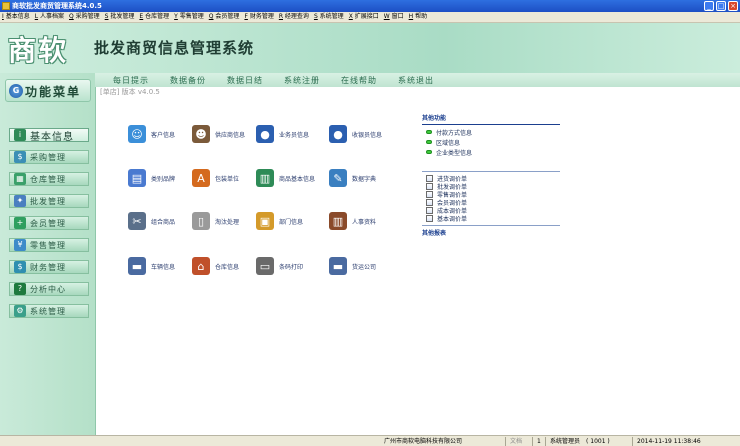  Describe the element at coordinates (386, 16) in the screenshot. I see `menu-accel-key: W` at that location.